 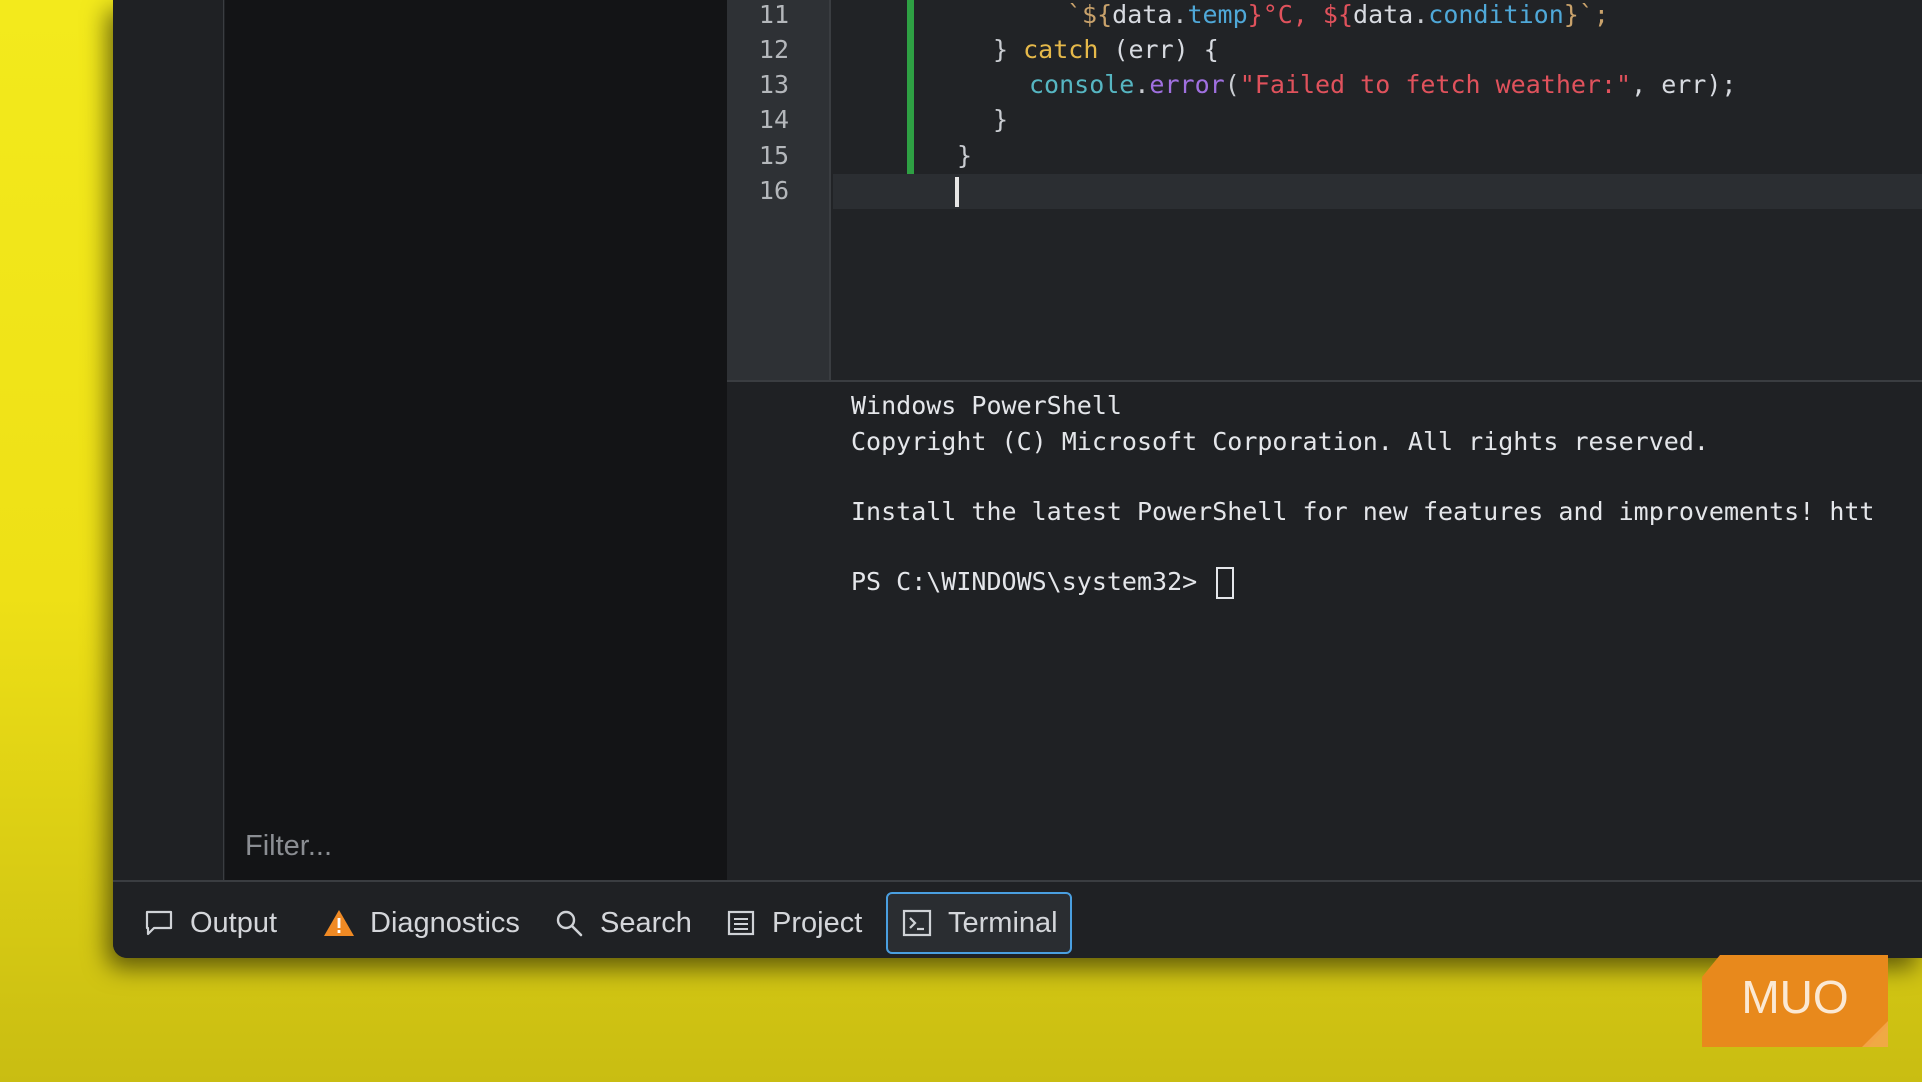 I want to click on code-token: temp, so click(x=1217, y=14).